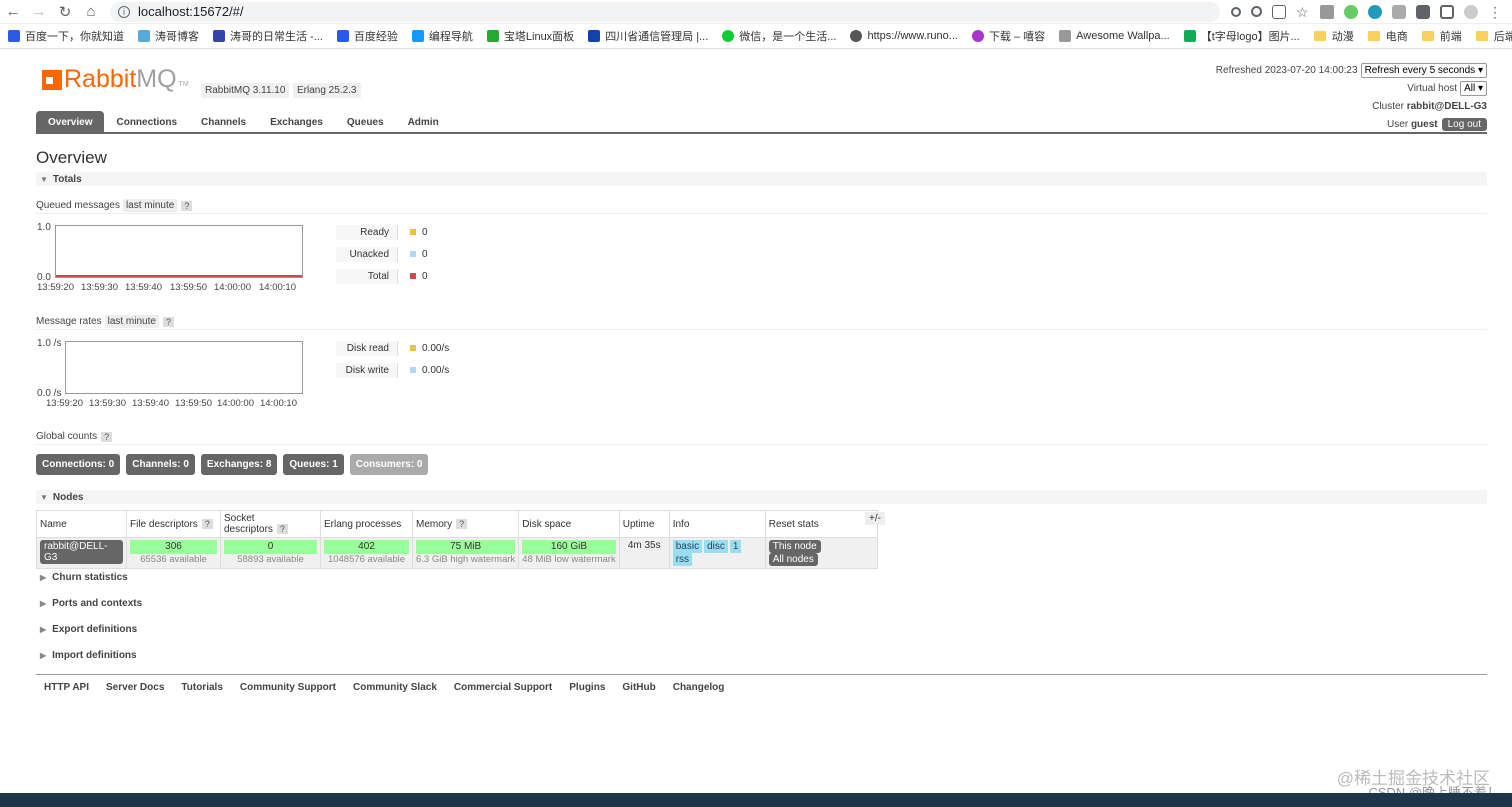 This screenshot has height=807, width=1512. What do you see at coordinates (88, 655) in the screenshot?
I see `import-definitions-section: ▶ Import definitions` at bounding box center [88, 655].